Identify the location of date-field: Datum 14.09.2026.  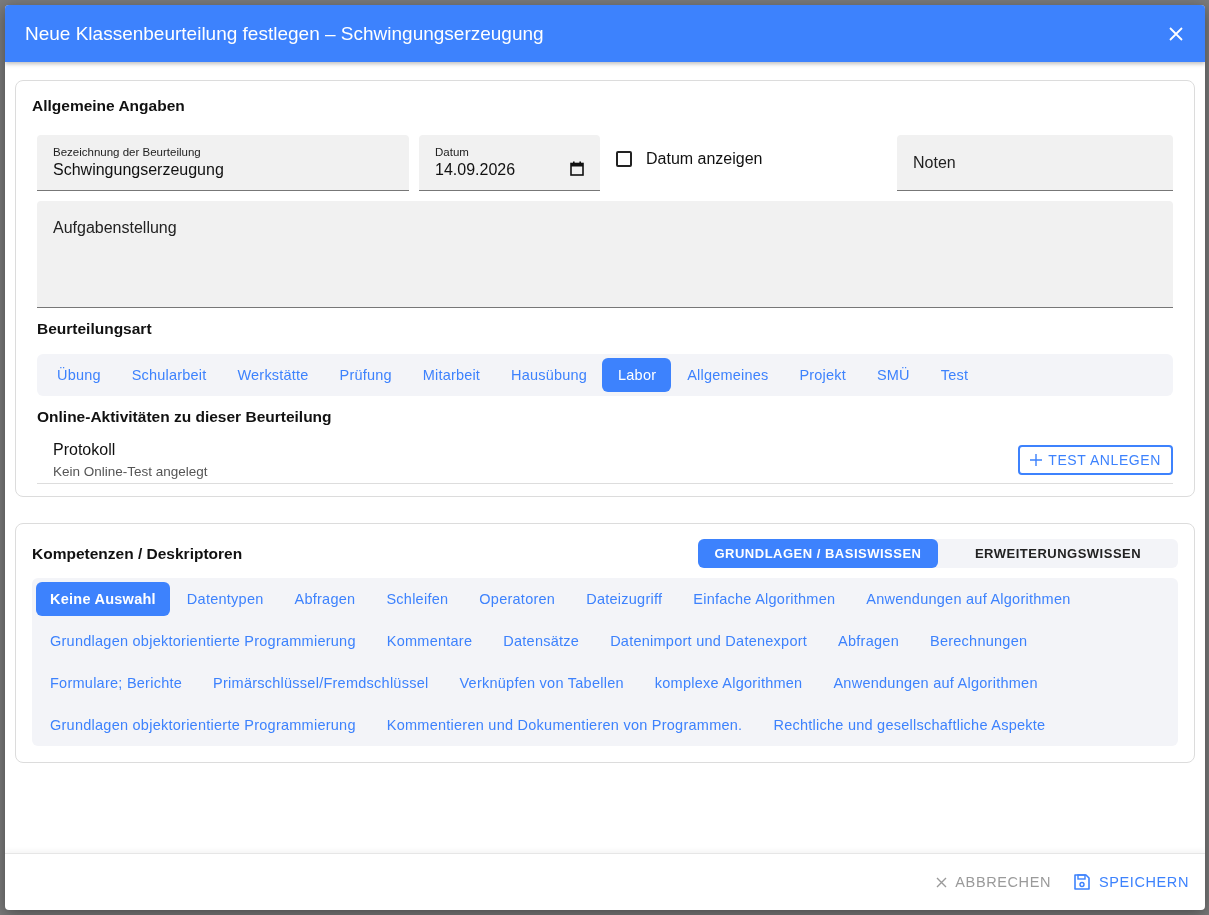
(509, 163).